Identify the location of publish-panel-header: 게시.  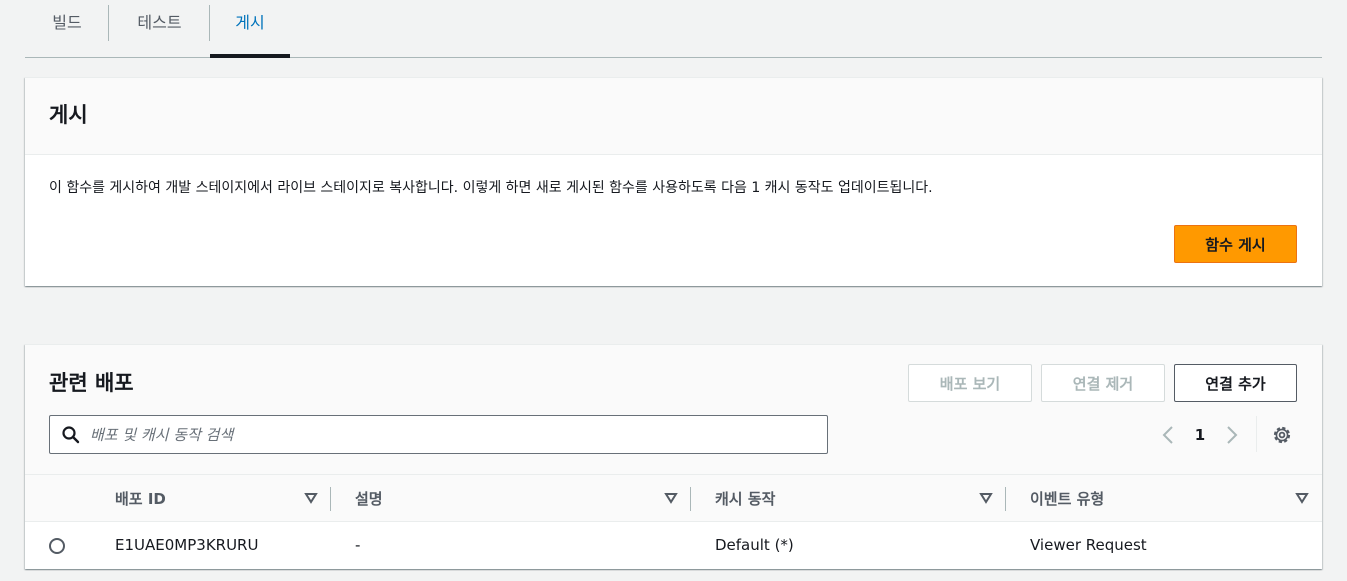
(673, 116).